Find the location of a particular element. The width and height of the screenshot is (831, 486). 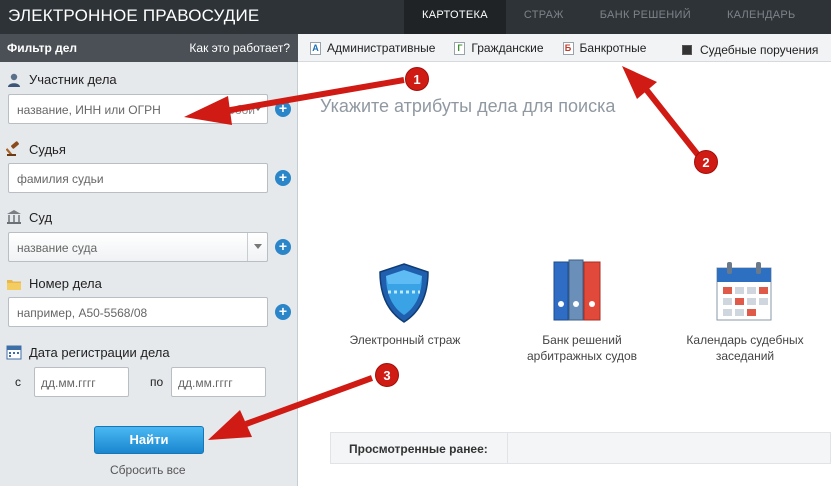

annotation-badge-2: 2 is located at coordinates (706, 162).